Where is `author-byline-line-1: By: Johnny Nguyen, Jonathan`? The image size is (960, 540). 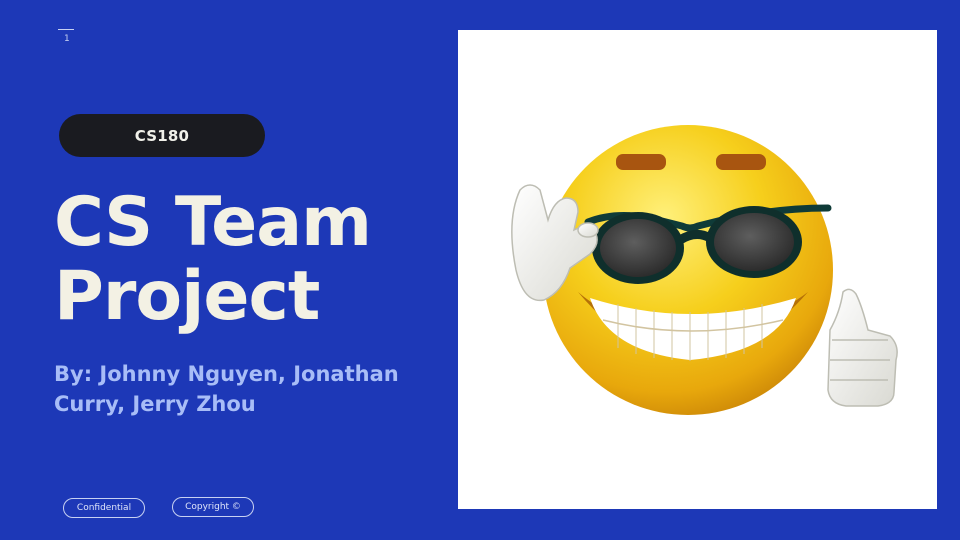
author-byline-line-1: By: Johnny Nguyen, Jonathan is located at coordinates (226, 374).